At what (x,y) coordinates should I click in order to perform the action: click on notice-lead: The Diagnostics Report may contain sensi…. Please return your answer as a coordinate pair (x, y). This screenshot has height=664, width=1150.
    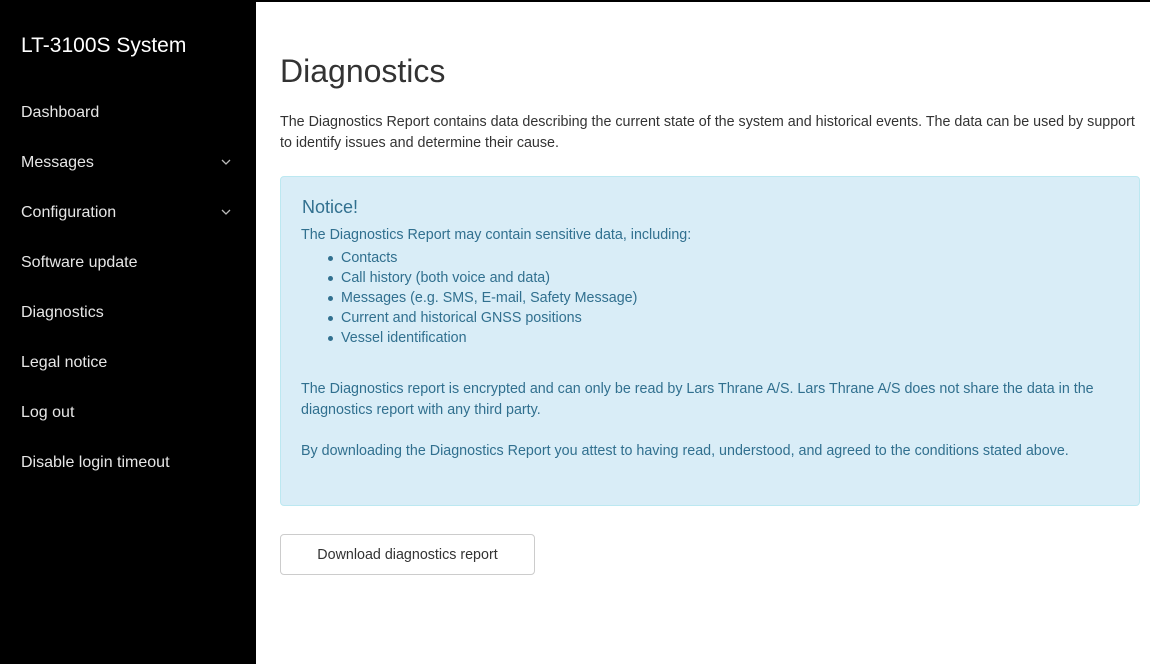
    Looking at the image, I should click on (496, 235).